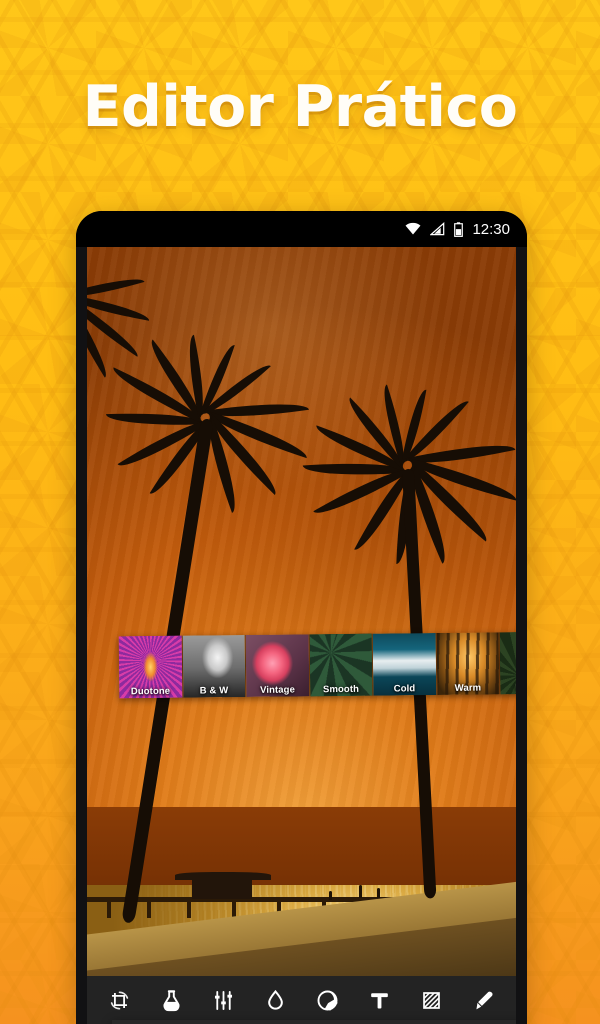  Describe the element at coordinates (432, 1000) in the screenshot. I see `overlay-pattern-icon` at that location.